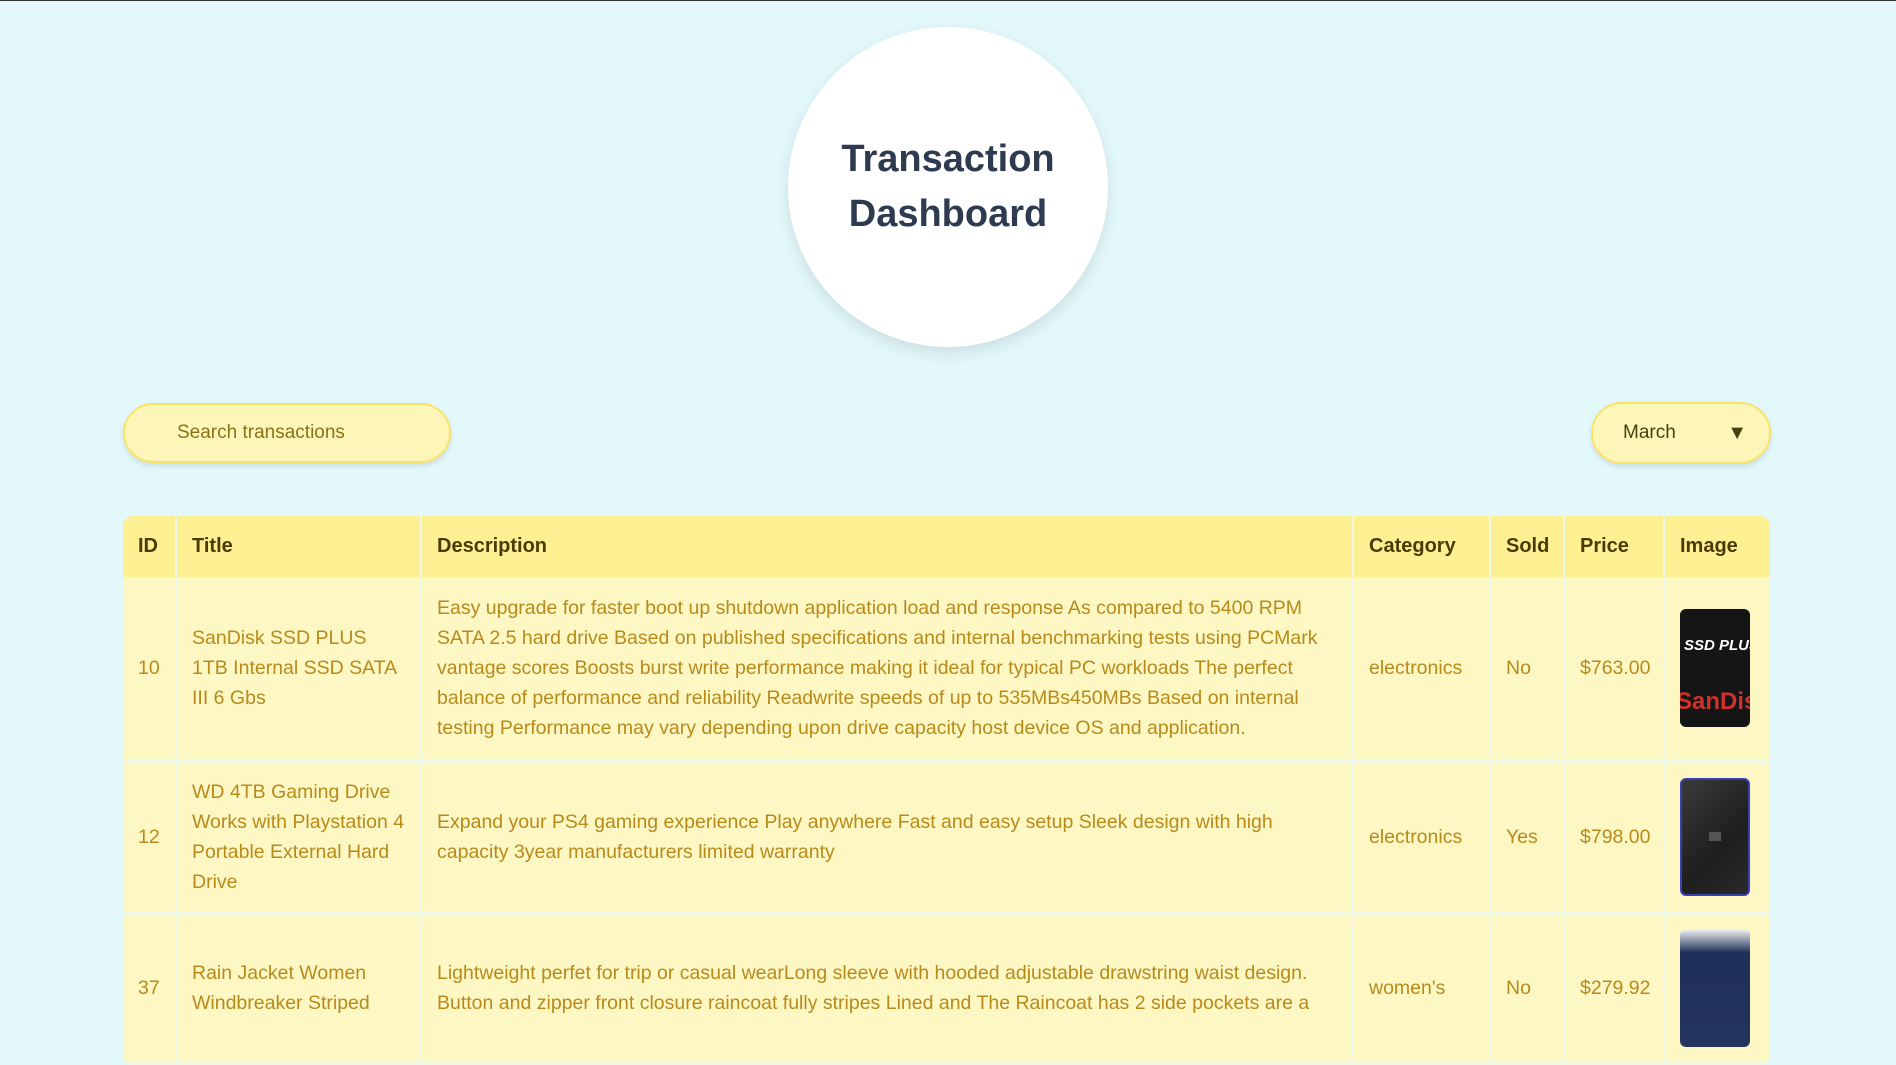 This screenshot has height=1065, width=1896. I want to click on cell-category: women's, so click(1422, 989).